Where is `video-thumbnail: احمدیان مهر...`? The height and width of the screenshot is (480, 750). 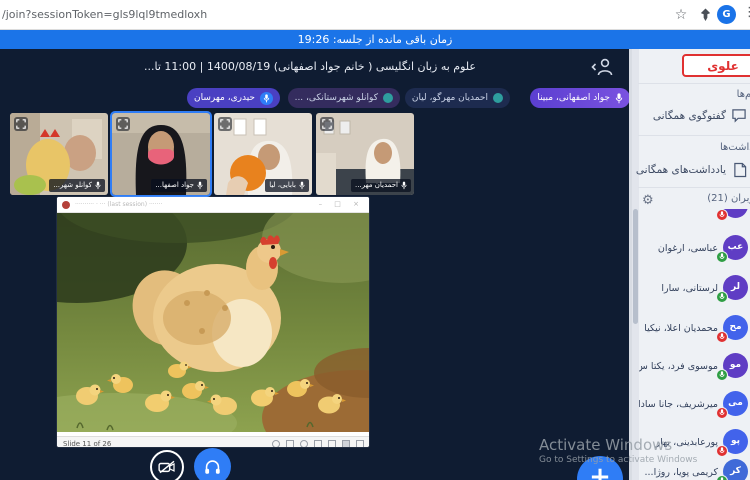 video-thumbnail: احمدیان مهر... is located at coordinates (365, 154).